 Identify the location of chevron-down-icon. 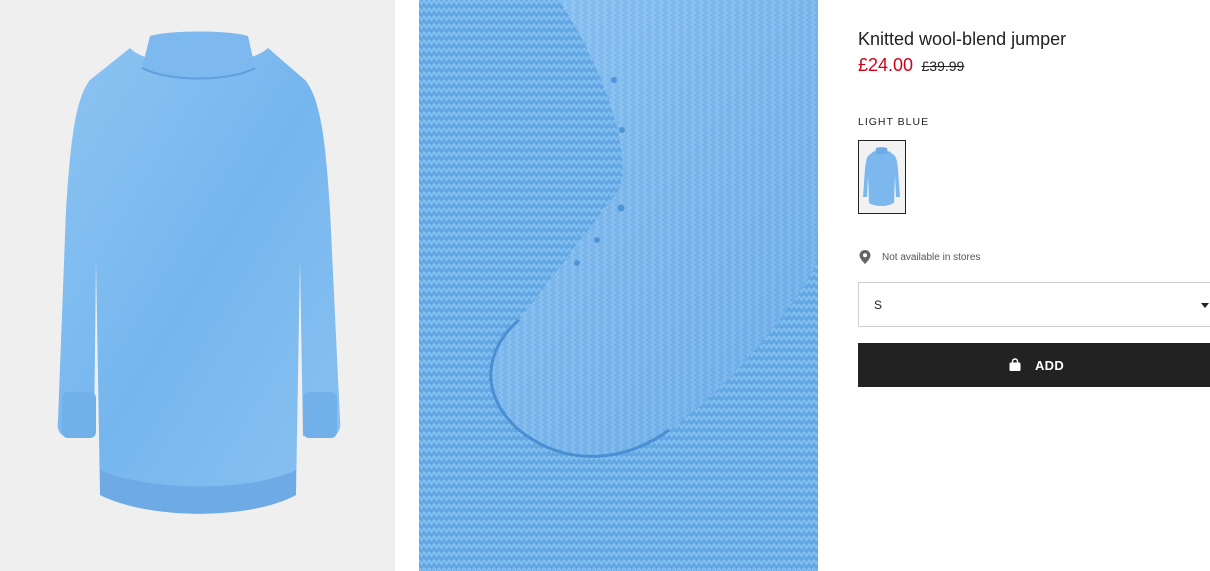
(1205, 305).